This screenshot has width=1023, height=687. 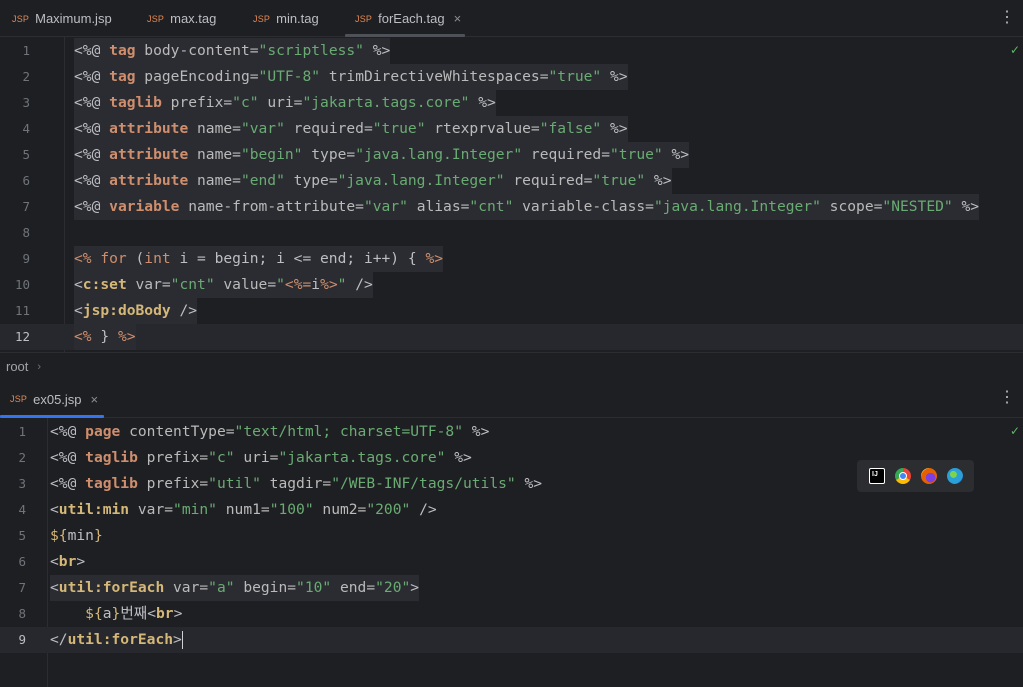 What do you see at coordinates (511, 366) in the screenshot?
I see `breadcrumb: root ›` at bounding box center [511, 366].